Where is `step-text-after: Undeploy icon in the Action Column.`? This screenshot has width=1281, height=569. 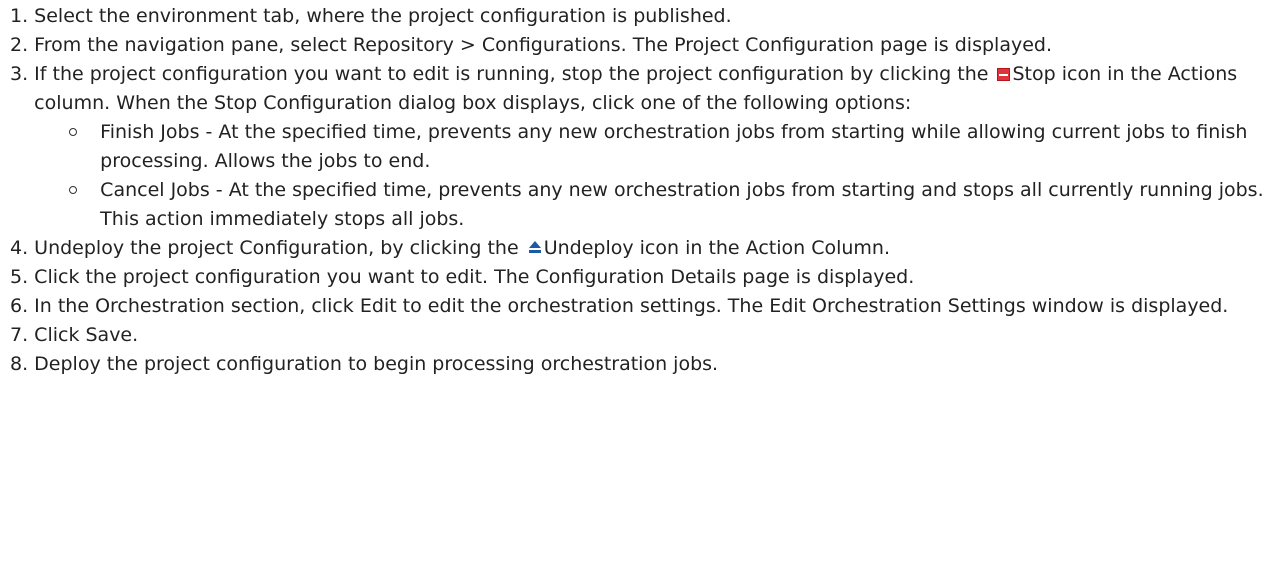
step-text-after: Undeploy icon in the Action Column. is located at coordinates (717, 248).